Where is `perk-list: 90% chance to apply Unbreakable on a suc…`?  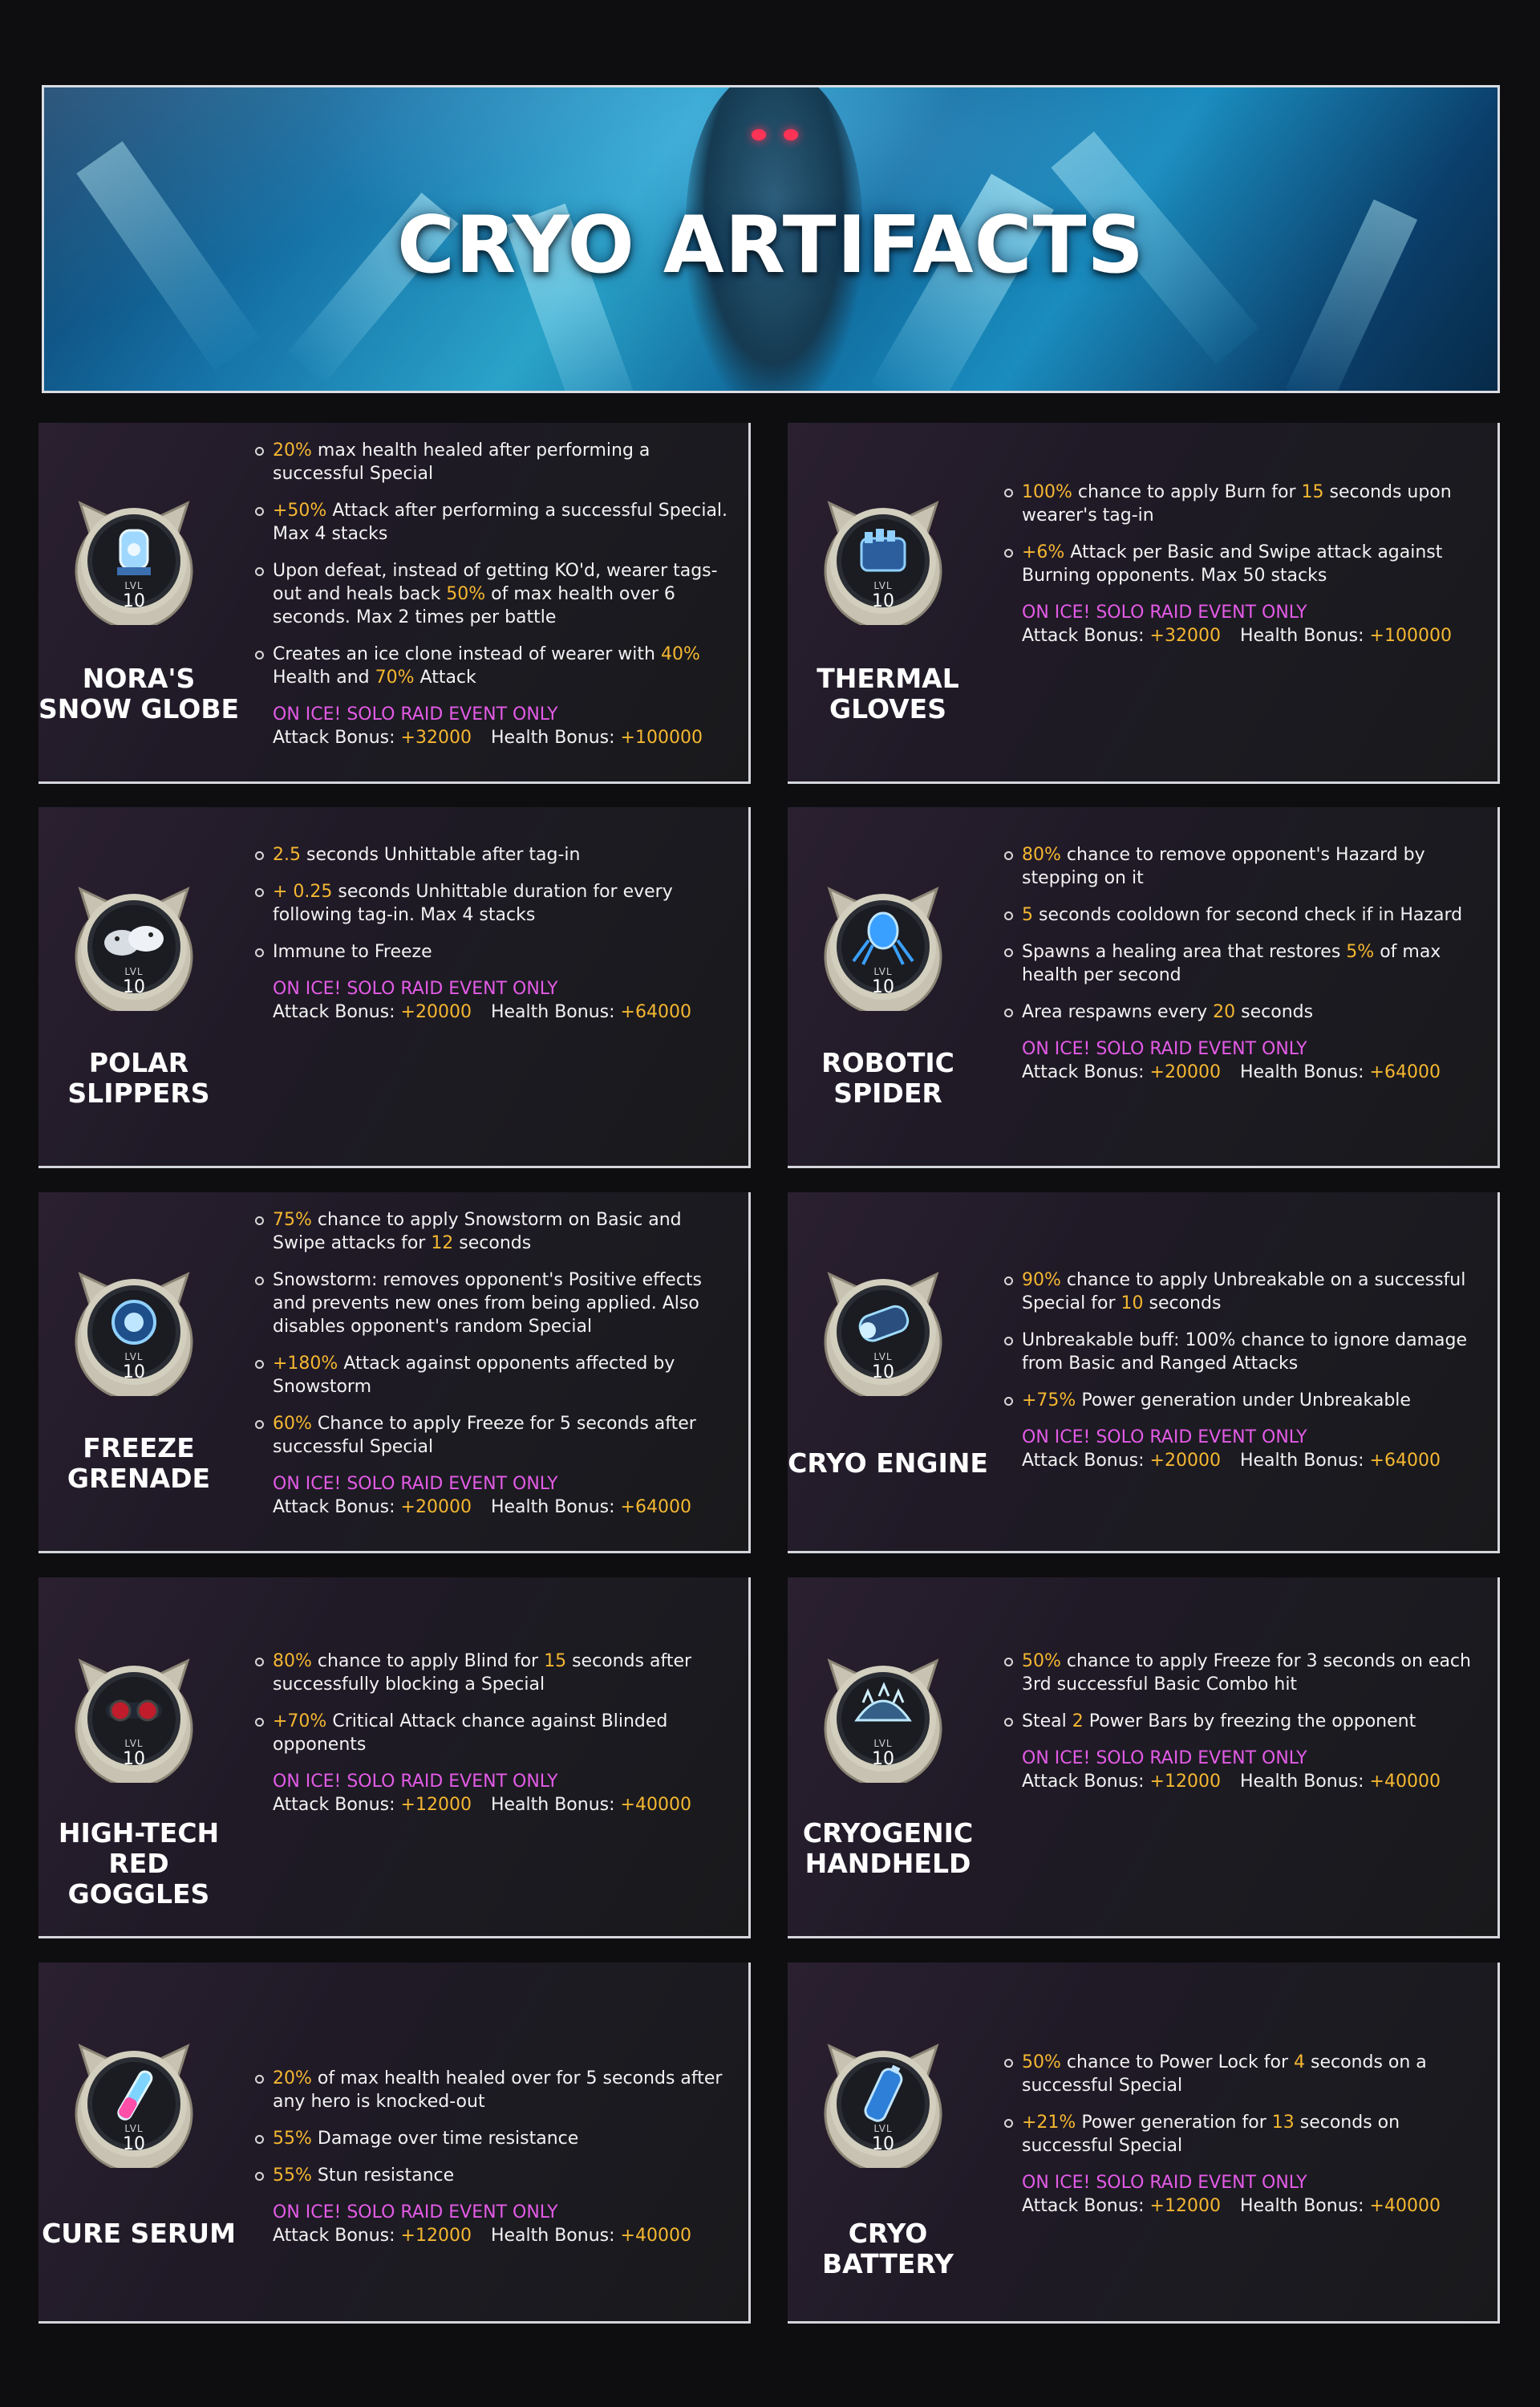 perk-list: 90% chance to apply Unbreakable on a suc… is located at coordinates (1244, 1340).